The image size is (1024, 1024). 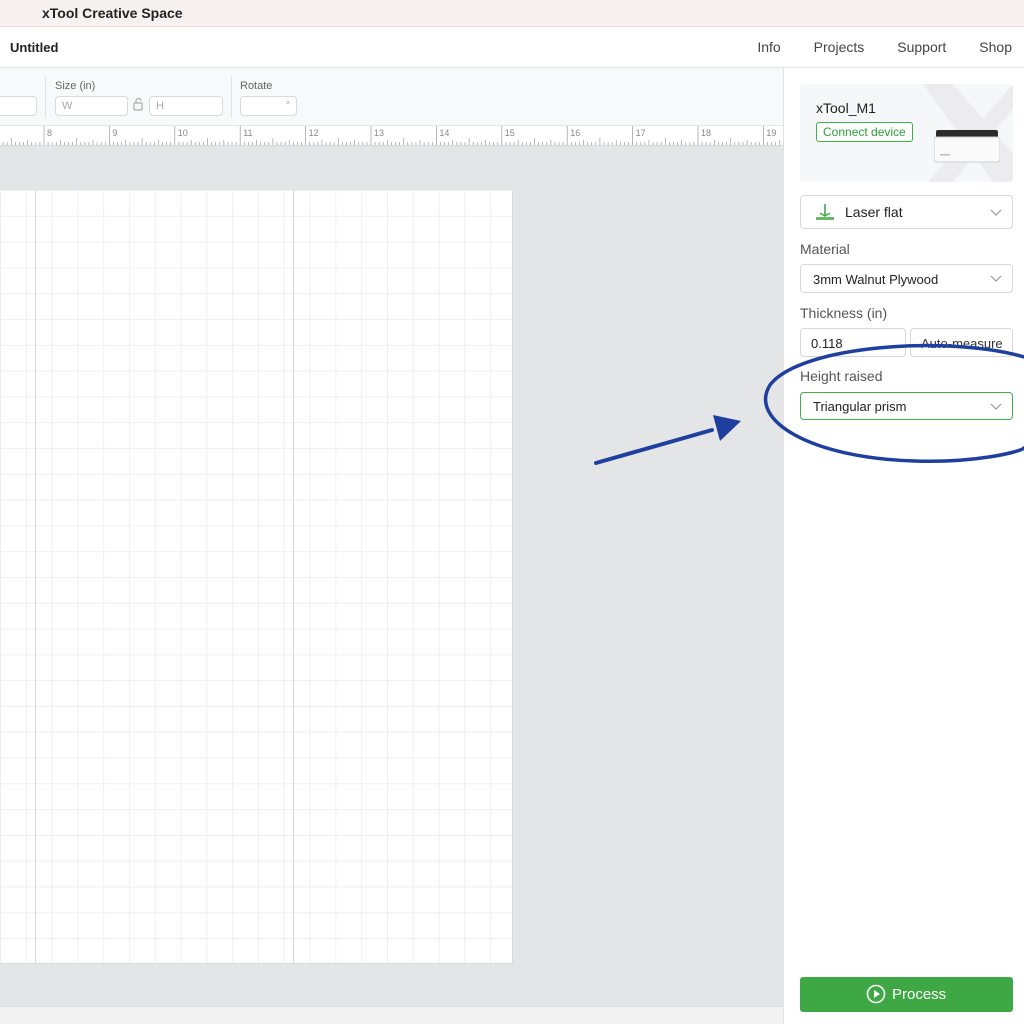 What do you see at coordinates (995, 47) in the screenshot?
I see `nav-shop: Shop` at bounding box center [995, 47].